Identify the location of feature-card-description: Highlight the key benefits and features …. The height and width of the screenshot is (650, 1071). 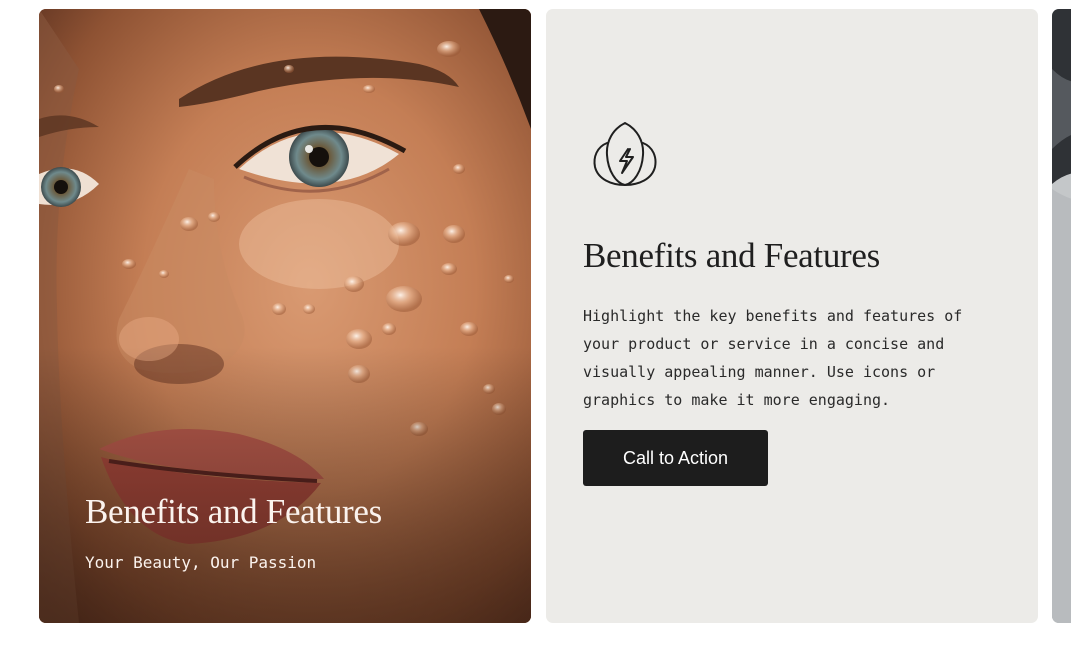
(773, 358).